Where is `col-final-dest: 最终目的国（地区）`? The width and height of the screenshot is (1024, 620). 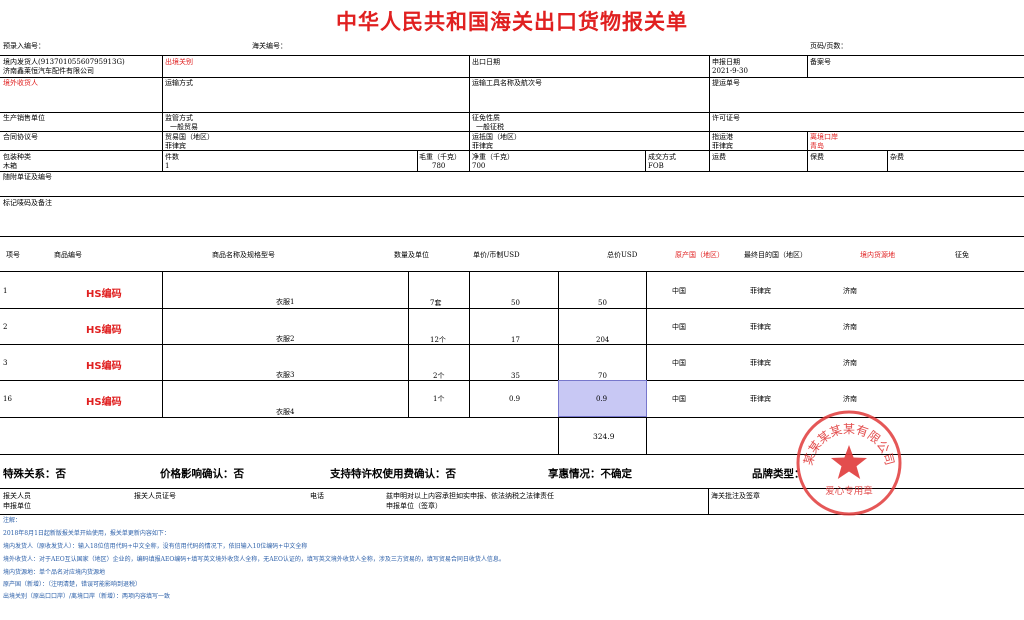 col-final-dest: 最终目的国（地区） is located at coordinates (775, 255).